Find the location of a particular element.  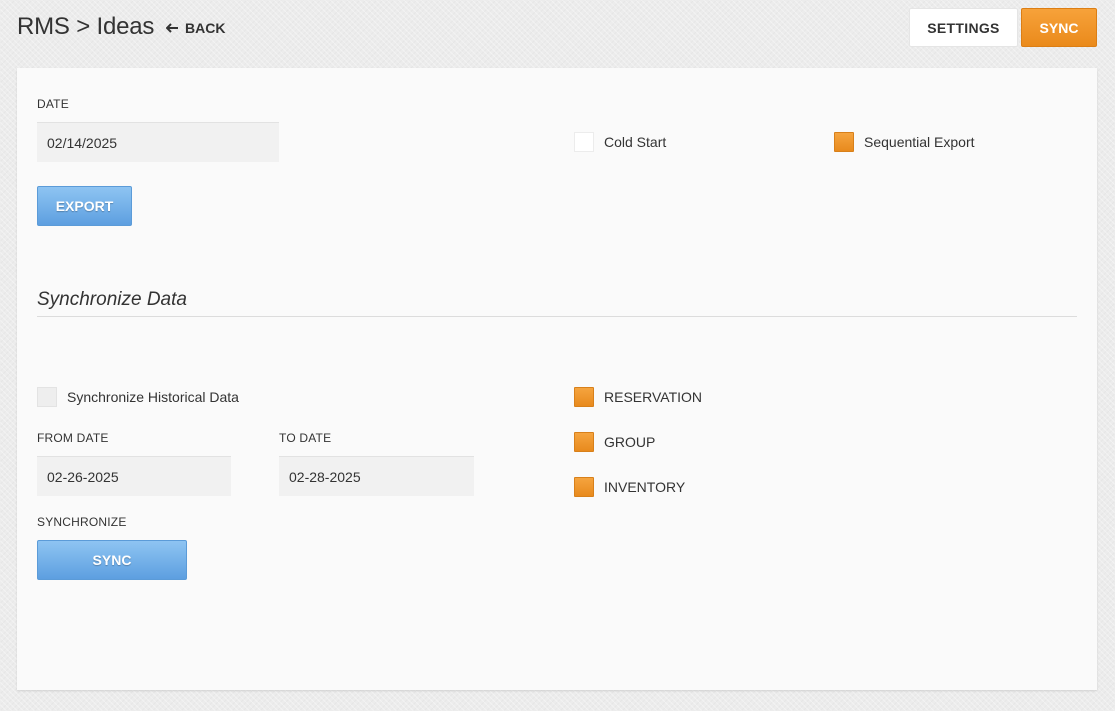

section-title: Synchronize Data is located at coordinates (112, 299).